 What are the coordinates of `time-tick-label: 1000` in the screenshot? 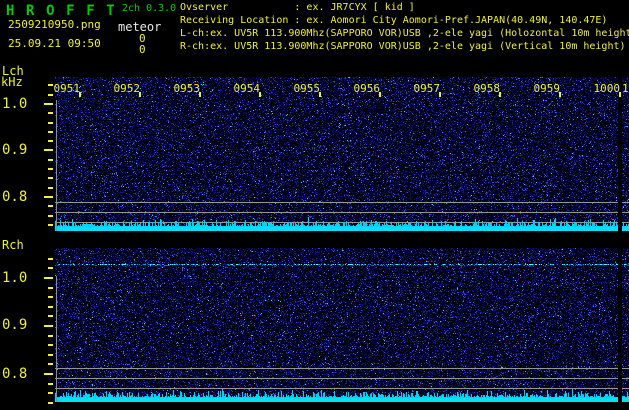 It's located at (607, 88).